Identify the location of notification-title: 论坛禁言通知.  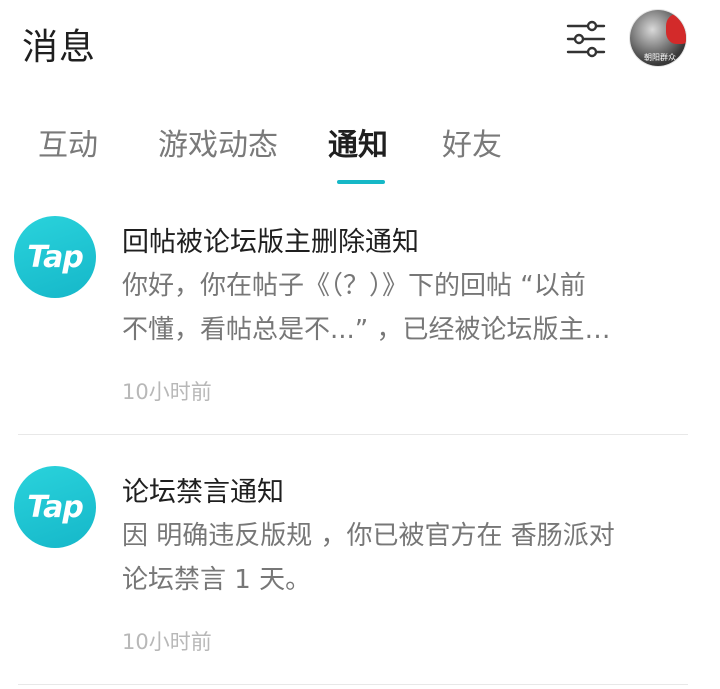
(203, 492).